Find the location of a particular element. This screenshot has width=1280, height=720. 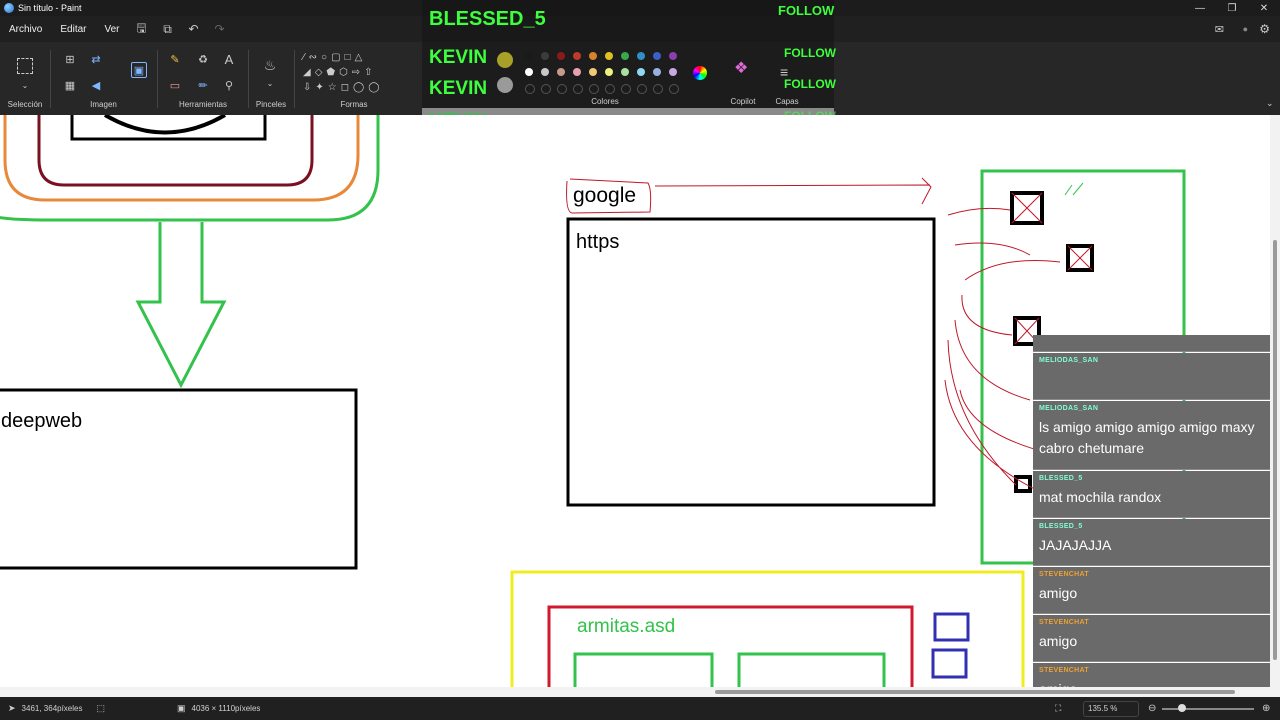

zoom-select: 135.5 % is located at coordinates (1111, 708).